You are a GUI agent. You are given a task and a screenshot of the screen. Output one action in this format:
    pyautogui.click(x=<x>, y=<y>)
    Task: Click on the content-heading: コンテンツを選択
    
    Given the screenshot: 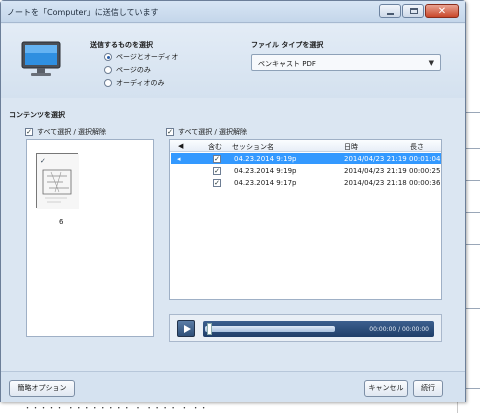 What is the action you would take?
    pyautogui.click(x=37, y=115)
    